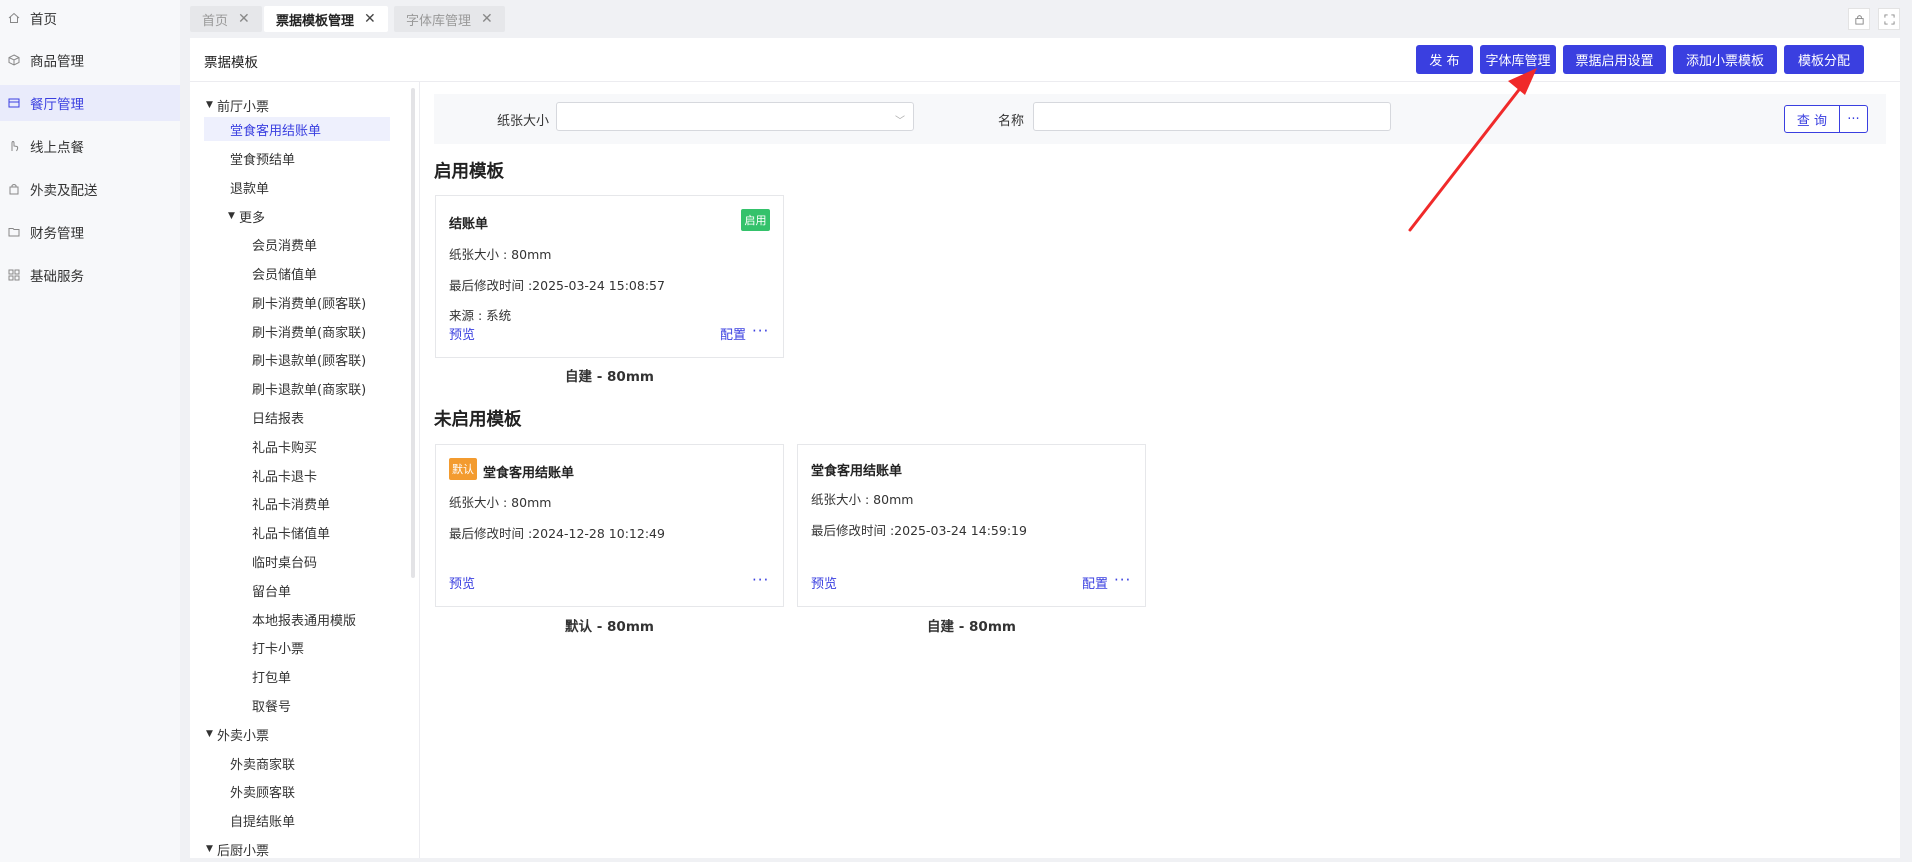 The height and width of the screenshot is (862, 1912). I want to click on tree-item: 礼品卡储值单, so click(291, 532).